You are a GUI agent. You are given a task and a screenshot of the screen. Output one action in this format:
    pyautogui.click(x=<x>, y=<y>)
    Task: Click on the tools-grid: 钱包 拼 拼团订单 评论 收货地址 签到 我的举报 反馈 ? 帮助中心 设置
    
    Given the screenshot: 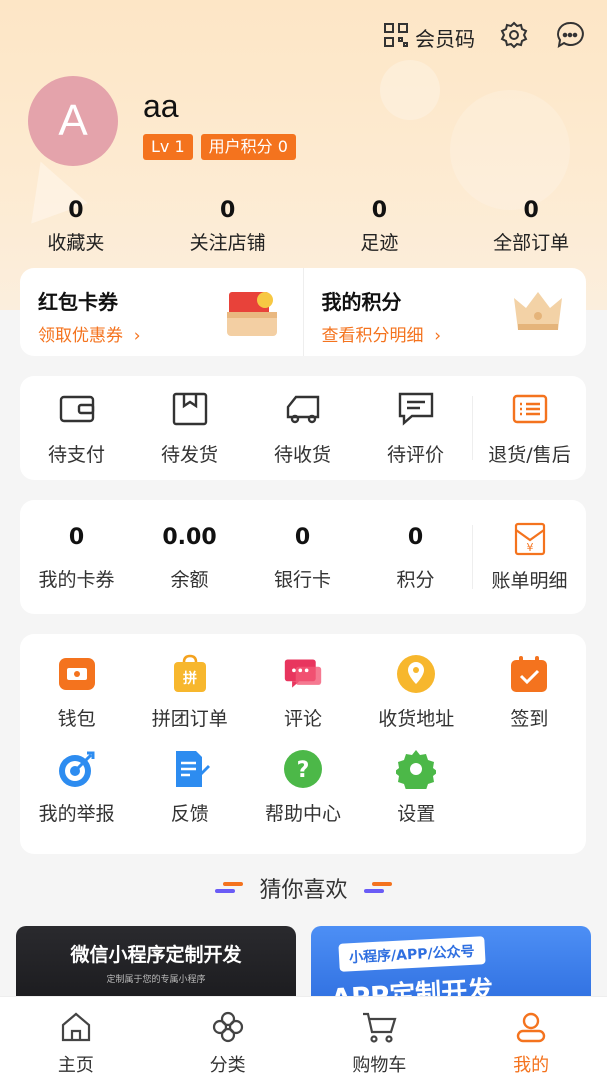 What is the action you would take?
    pyautogui.click(x=303, y=740)
    